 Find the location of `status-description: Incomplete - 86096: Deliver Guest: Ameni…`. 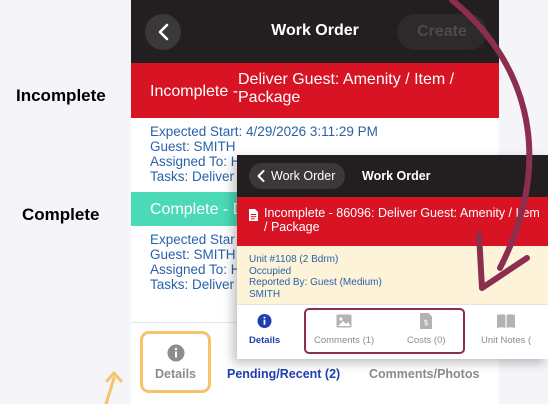

status-description: Incomplete - 86096: Deliver Guest: Ameni… is located at coordinates (402, 220).